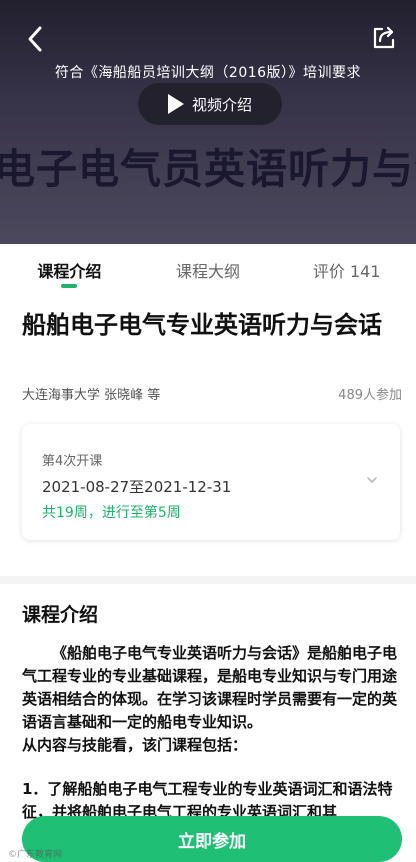 The image size is (416, 862). I want to click on tab-course-outline: 课程大纲, so click(208, 268).